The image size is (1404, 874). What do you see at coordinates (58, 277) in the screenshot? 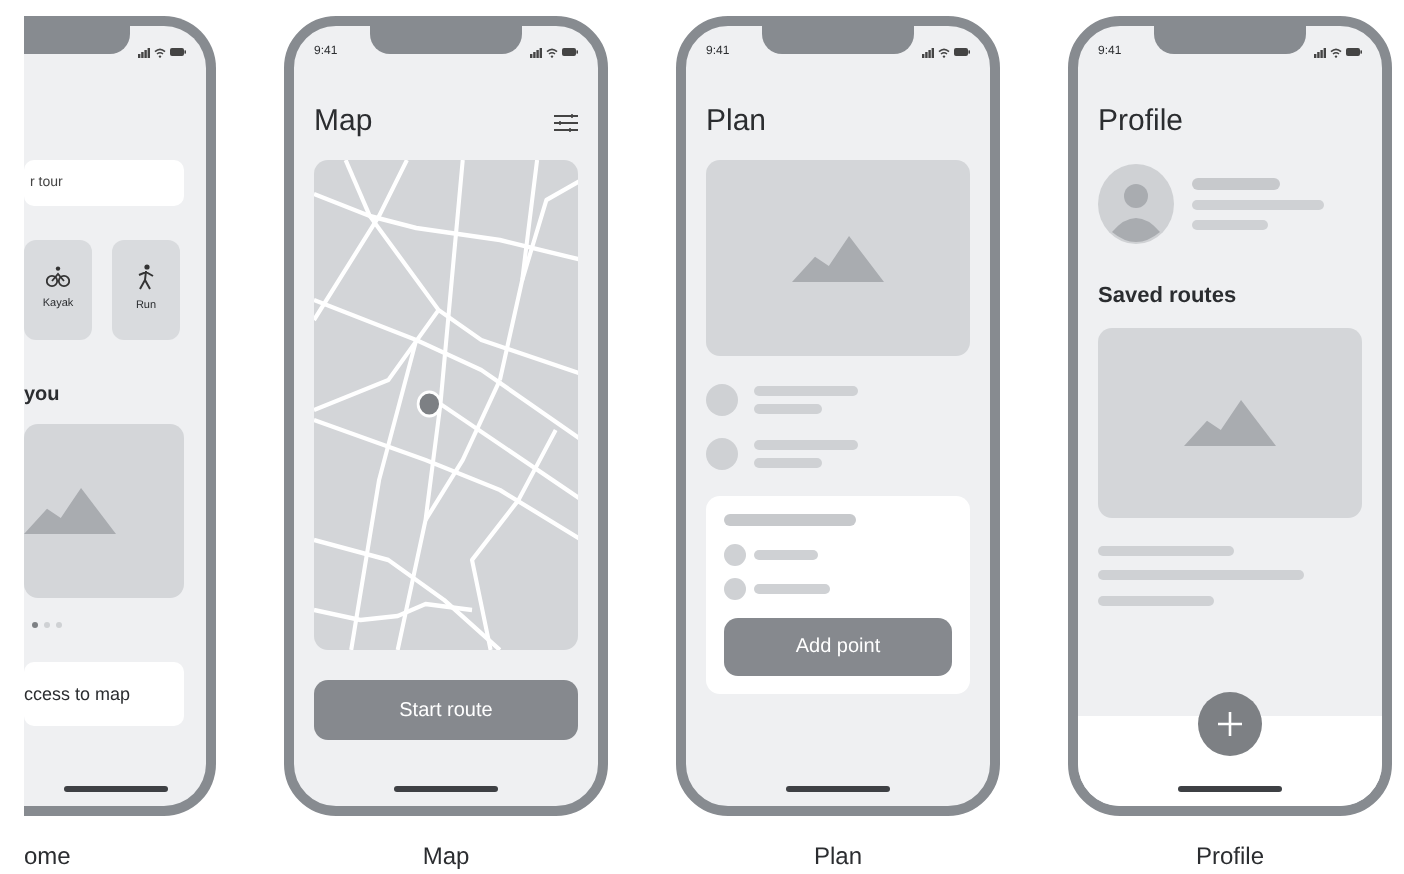
I see `bicycle-icon` at bounding box center [58, 277].